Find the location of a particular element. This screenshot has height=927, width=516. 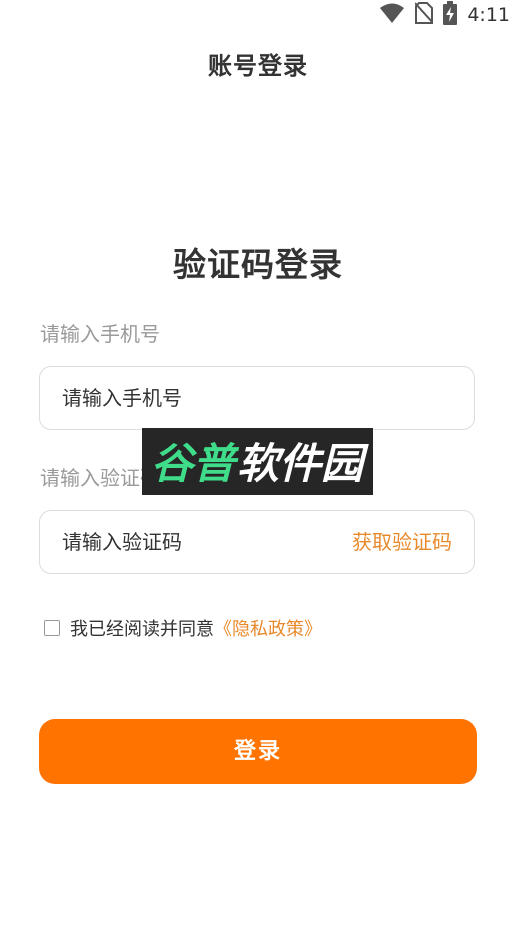

wifi-icon is located at coordinates (392, 15).